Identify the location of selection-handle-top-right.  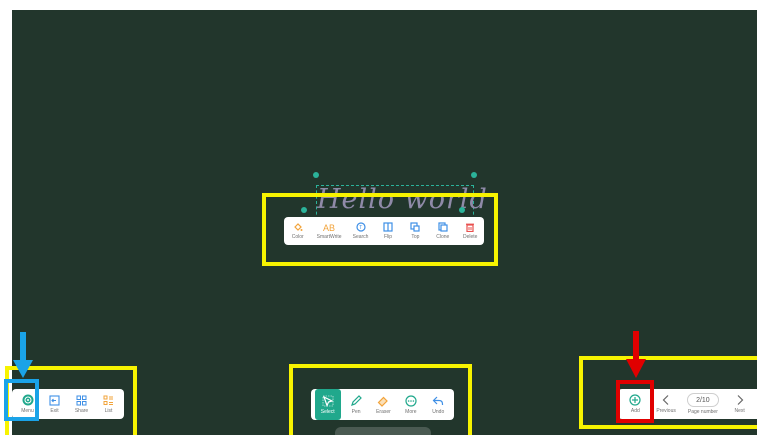
(474, 175).